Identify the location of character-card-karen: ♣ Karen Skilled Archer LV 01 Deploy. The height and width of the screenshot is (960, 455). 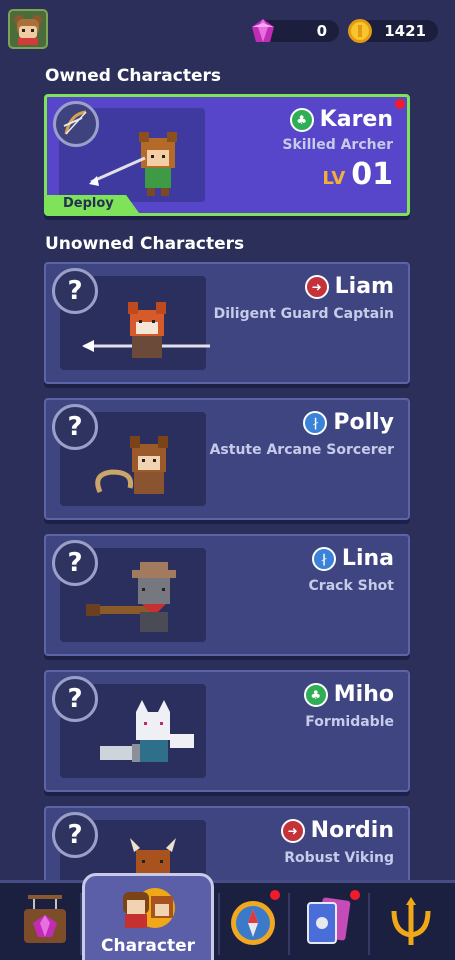
(227, 155).